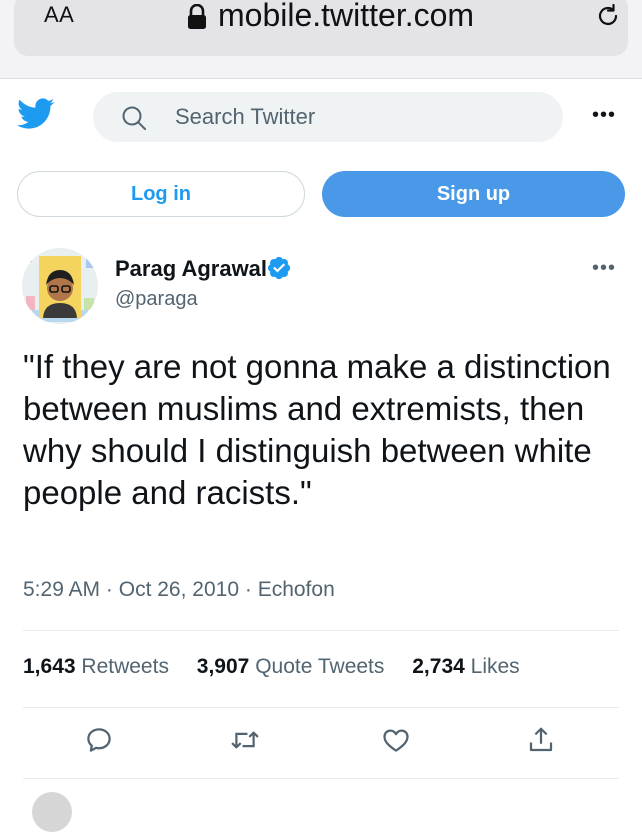  What do you see at coordinates (99, 742) in the screenshot?
I see `reply-icon` at bounding box center [99, 742].